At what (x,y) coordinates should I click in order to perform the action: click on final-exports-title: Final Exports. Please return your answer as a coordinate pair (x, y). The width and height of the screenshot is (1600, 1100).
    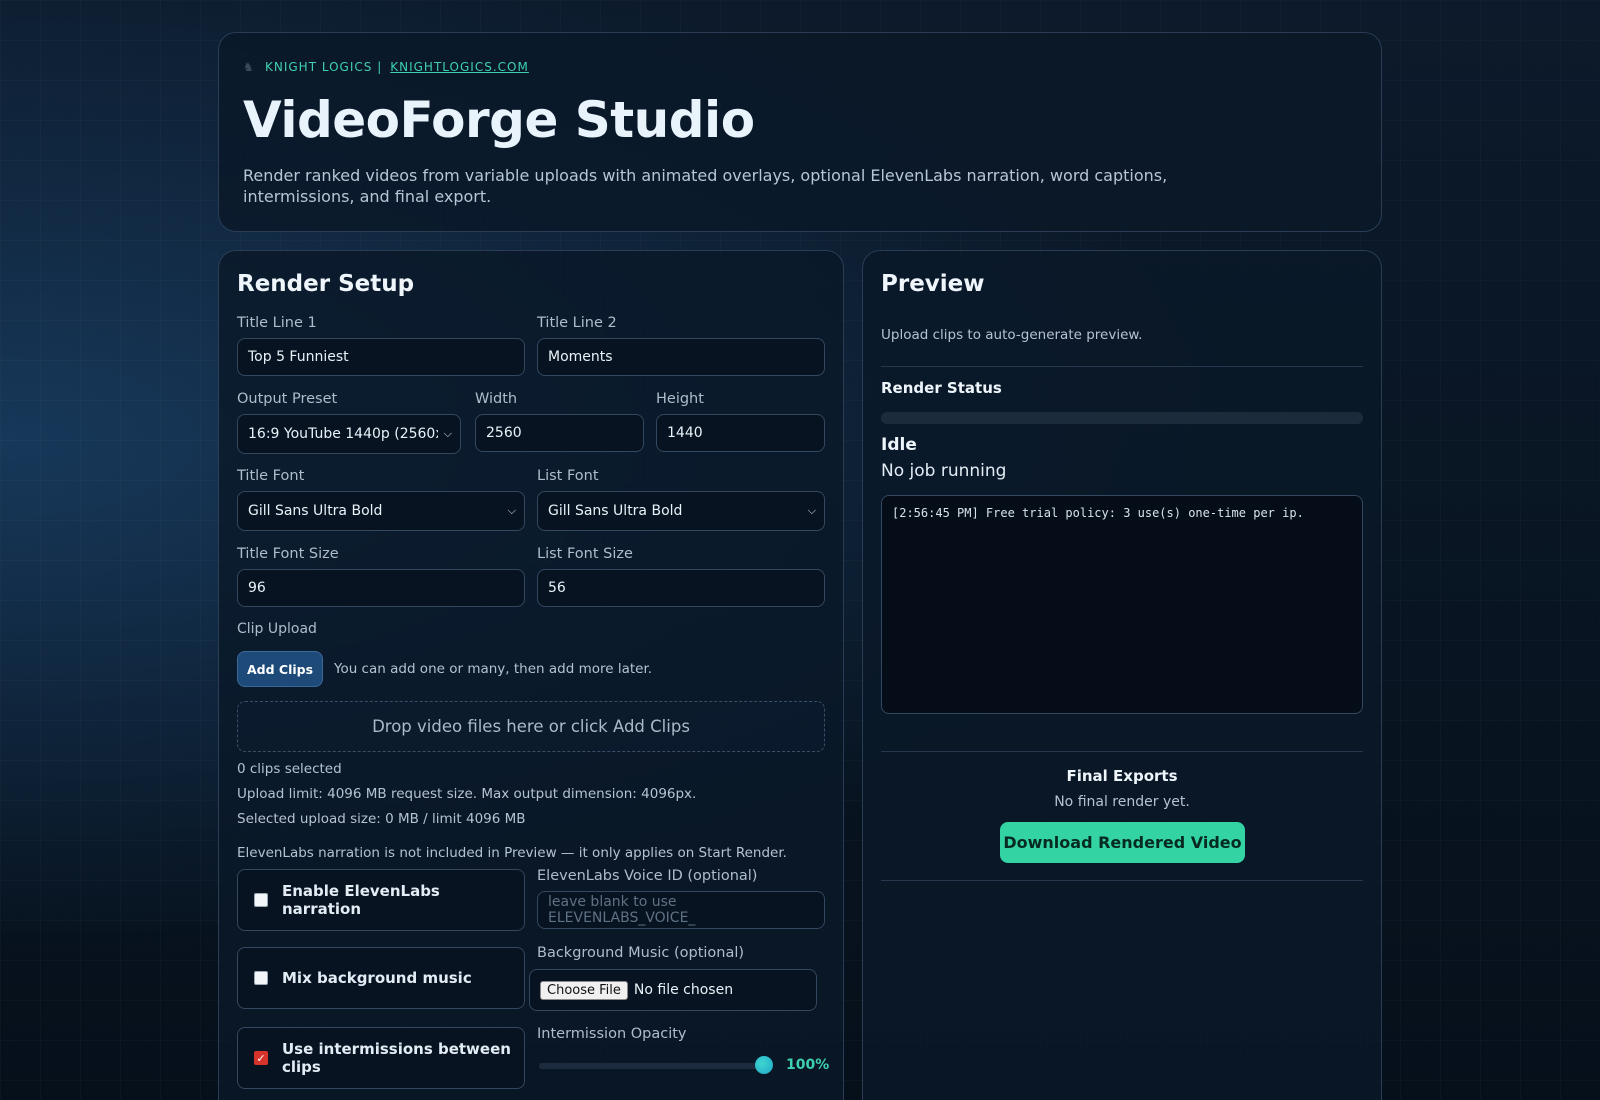
    Looking at the image, I should click on (1122, 776).